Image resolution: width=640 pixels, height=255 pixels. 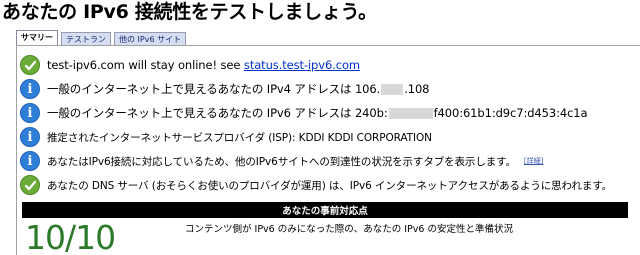 I want to click on readiness-heading: あなたの事前対応点, so click(x=325, y=210).